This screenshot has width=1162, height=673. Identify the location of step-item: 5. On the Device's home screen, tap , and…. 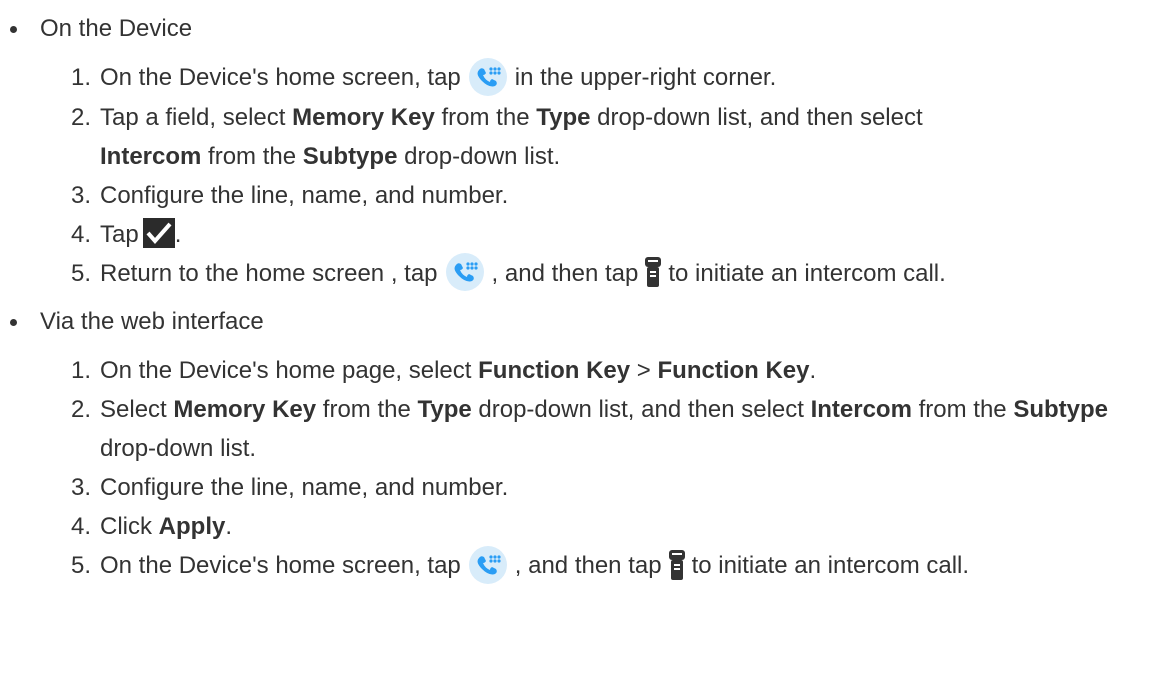
(581, 565).